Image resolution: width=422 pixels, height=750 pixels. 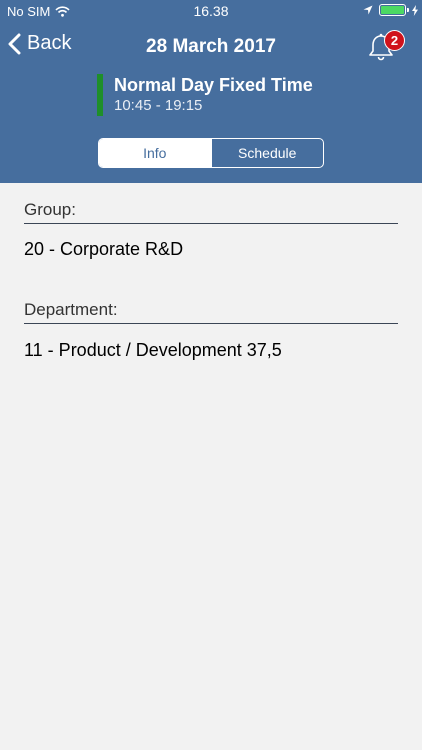 I want to click on notifications-button: 2, so click(x=386, y=46).